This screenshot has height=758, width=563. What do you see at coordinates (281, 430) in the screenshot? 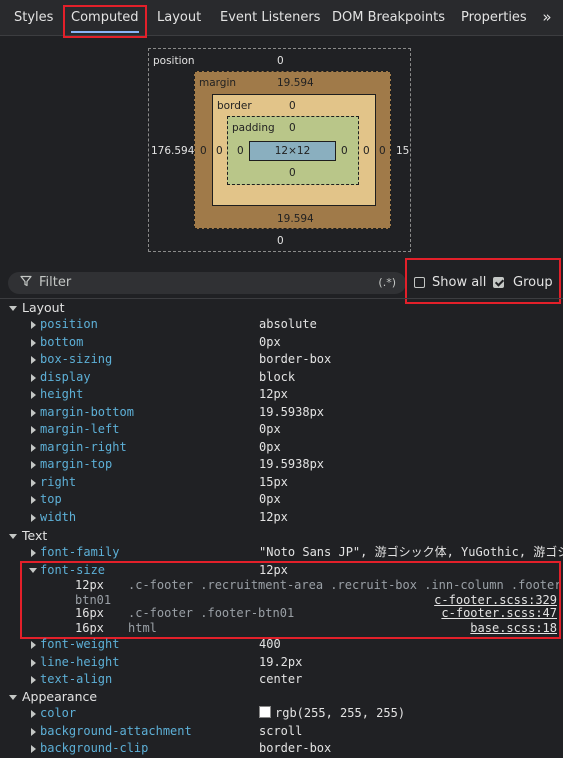
I see `computed-property-row: margin-left 0px` at bounding box center [281, 430].